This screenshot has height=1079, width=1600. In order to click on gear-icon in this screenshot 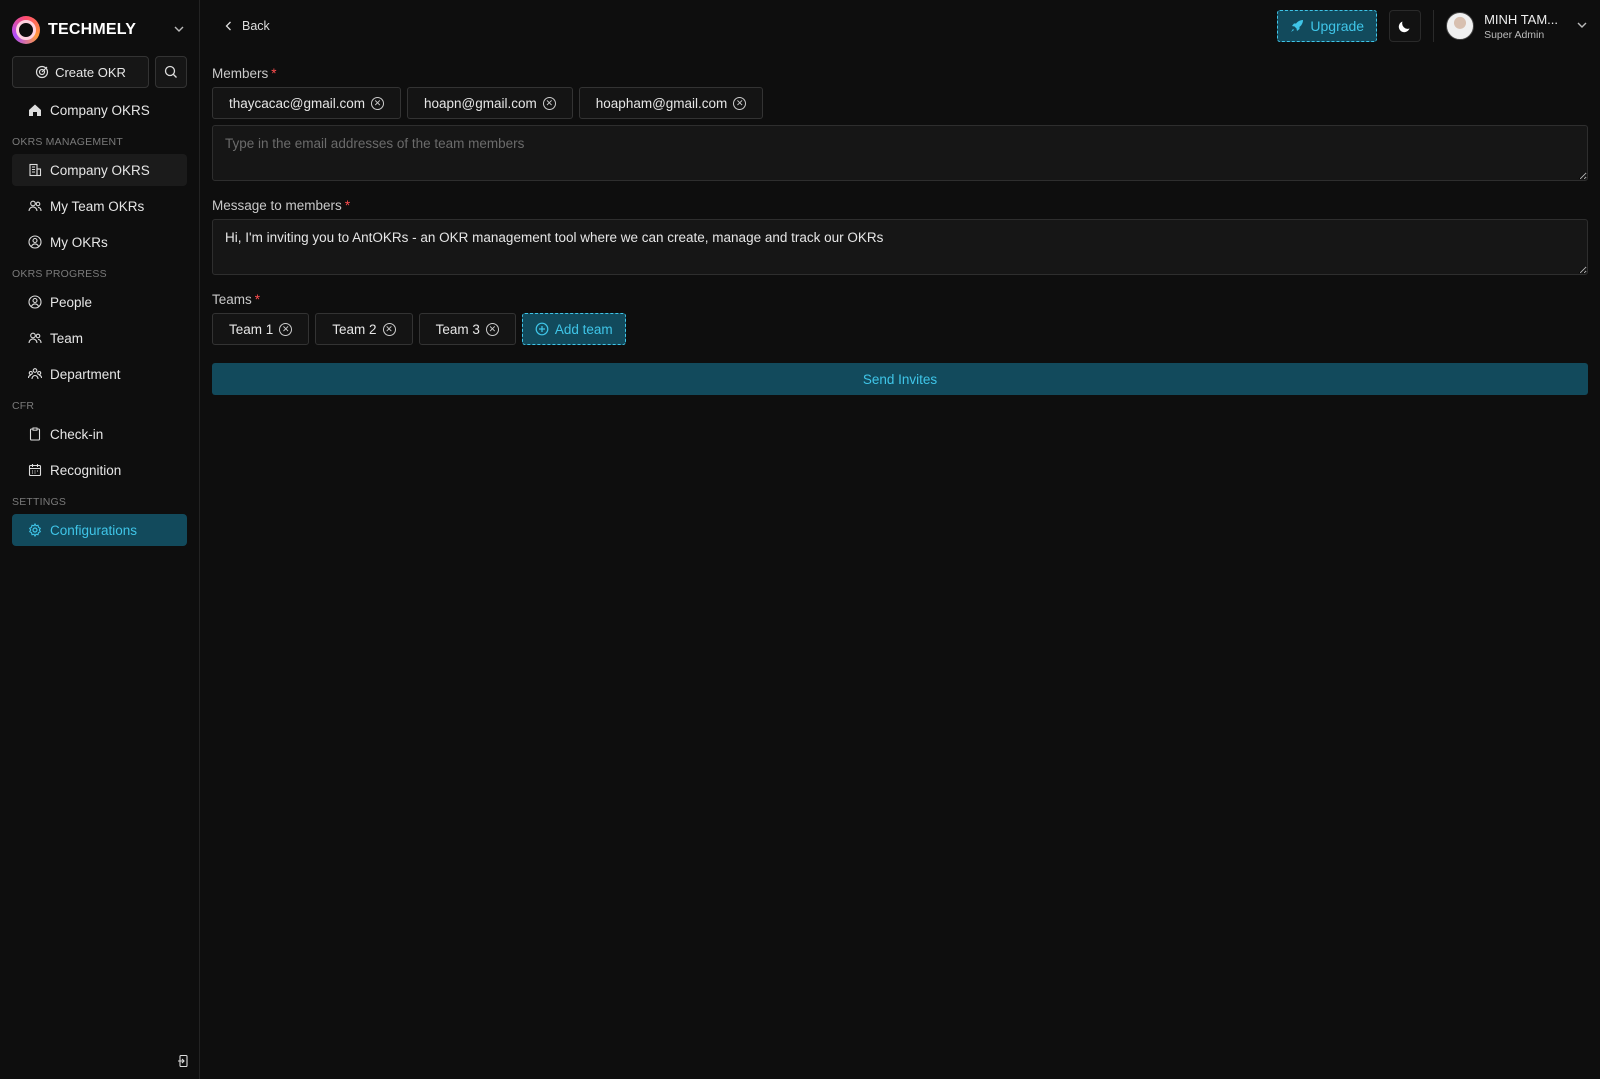, I will do `click(35, 530)`.